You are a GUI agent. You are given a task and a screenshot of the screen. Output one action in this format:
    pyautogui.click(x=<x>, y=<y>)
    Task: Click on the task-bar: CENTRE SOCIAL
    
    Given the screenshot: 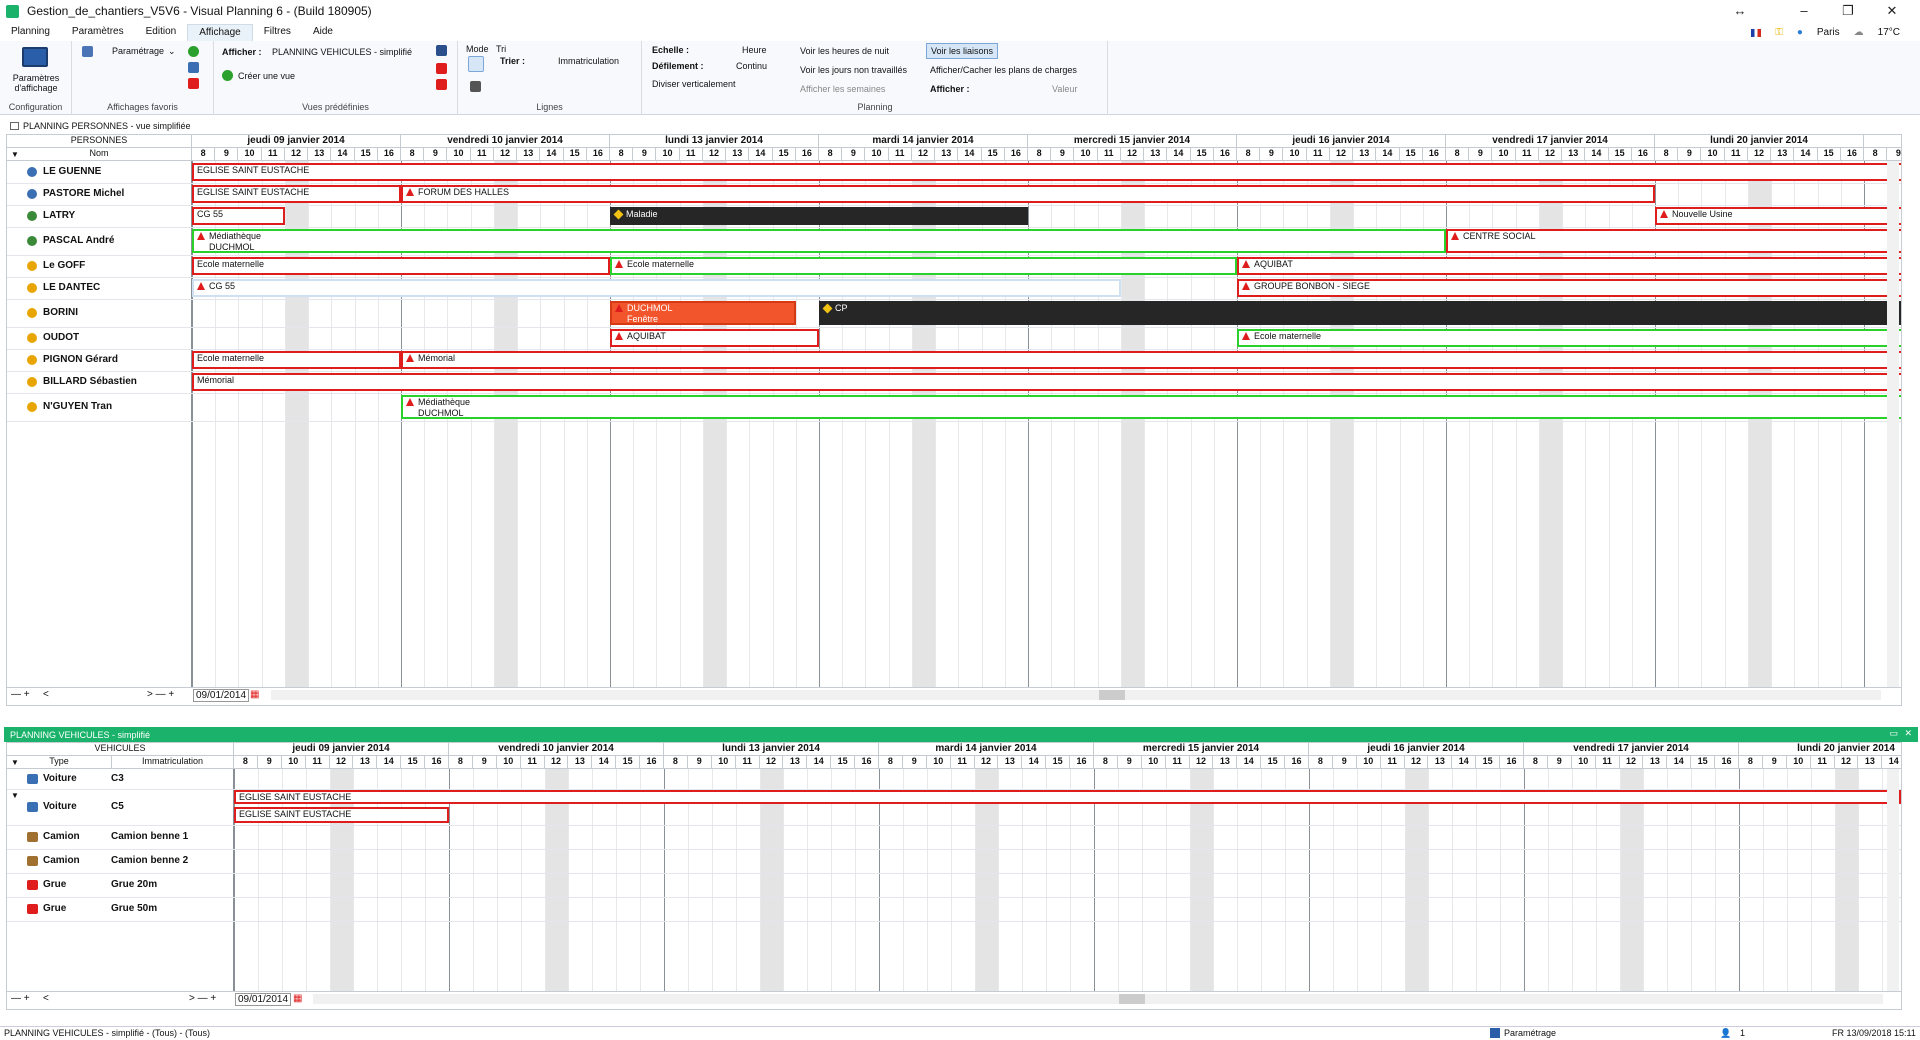 What is the action you would take?
    pyautogui.click(x=1673, y=241)
    